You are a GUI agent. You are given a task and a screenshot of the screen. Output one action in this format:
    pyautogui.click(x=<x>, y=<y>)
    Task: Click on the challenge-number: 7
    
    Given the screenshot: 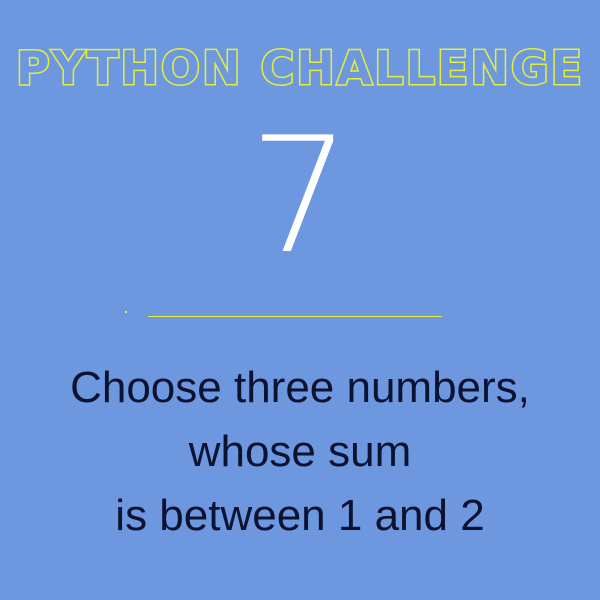 What is the action you would take?
    pyautogui.click(x=300, y=195)
    